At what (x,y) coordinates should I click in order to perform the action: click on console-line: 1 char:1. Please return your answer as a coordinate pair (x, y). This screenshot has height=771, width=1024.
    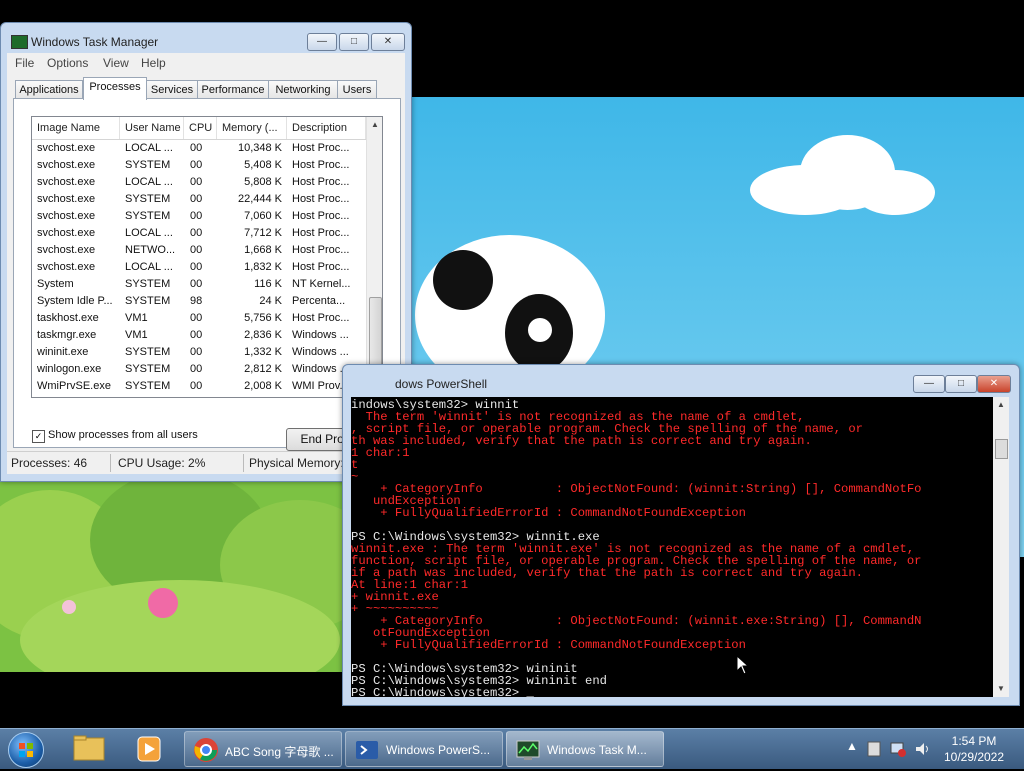
    Looking at the image, I should click on (380, 453).